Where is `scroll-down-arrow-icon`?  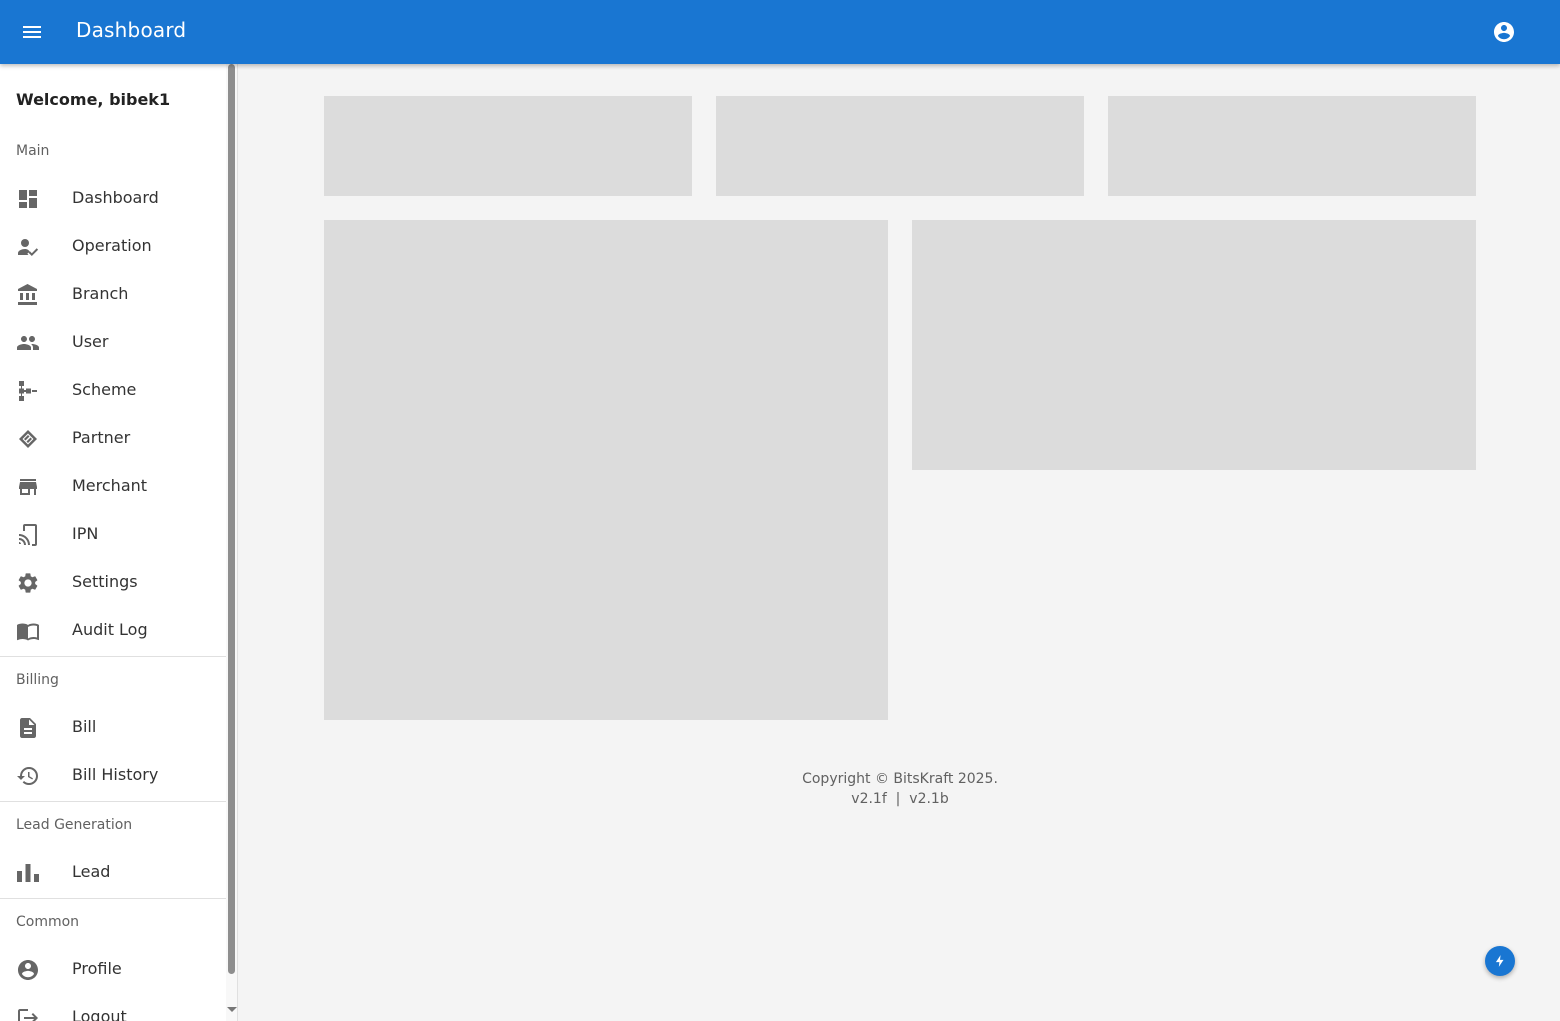
scroll-down-arrow-icon is located at coordinates (232, 1009).